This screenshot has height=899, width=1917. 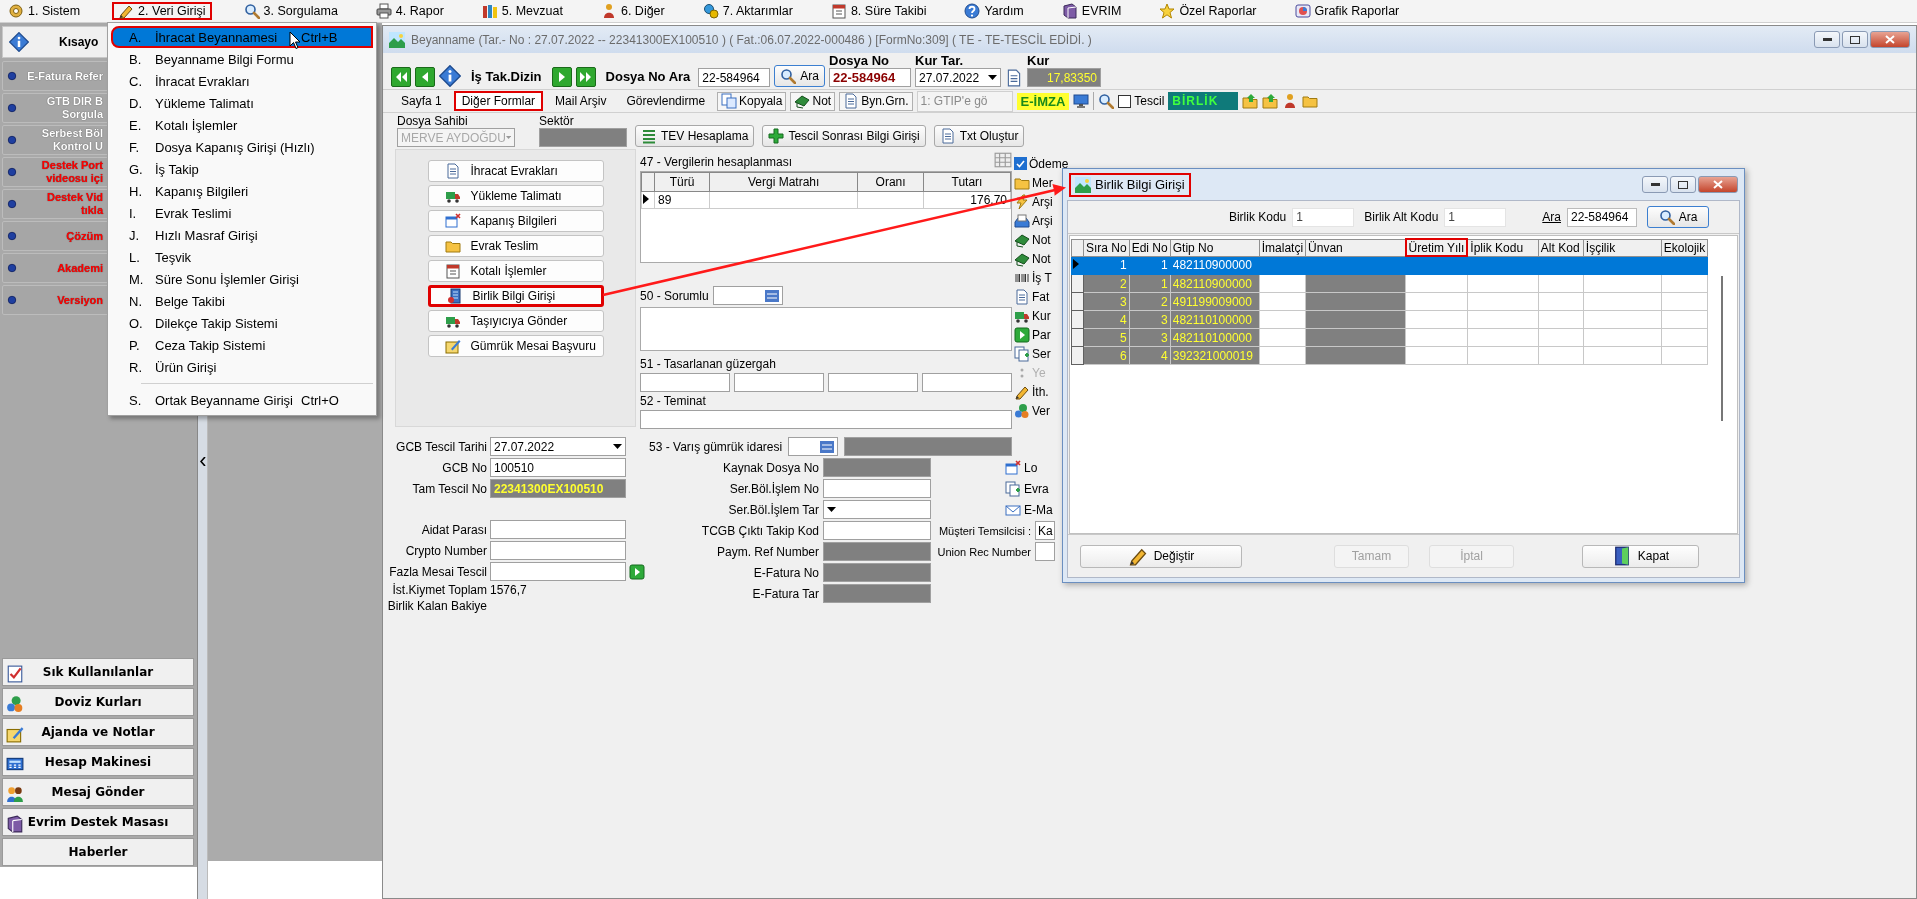 What do you see at coordinates (515, 221) in the screenshot?
I see `form-button: Kapanış Bilgileri` at bounding box center [515, 221].